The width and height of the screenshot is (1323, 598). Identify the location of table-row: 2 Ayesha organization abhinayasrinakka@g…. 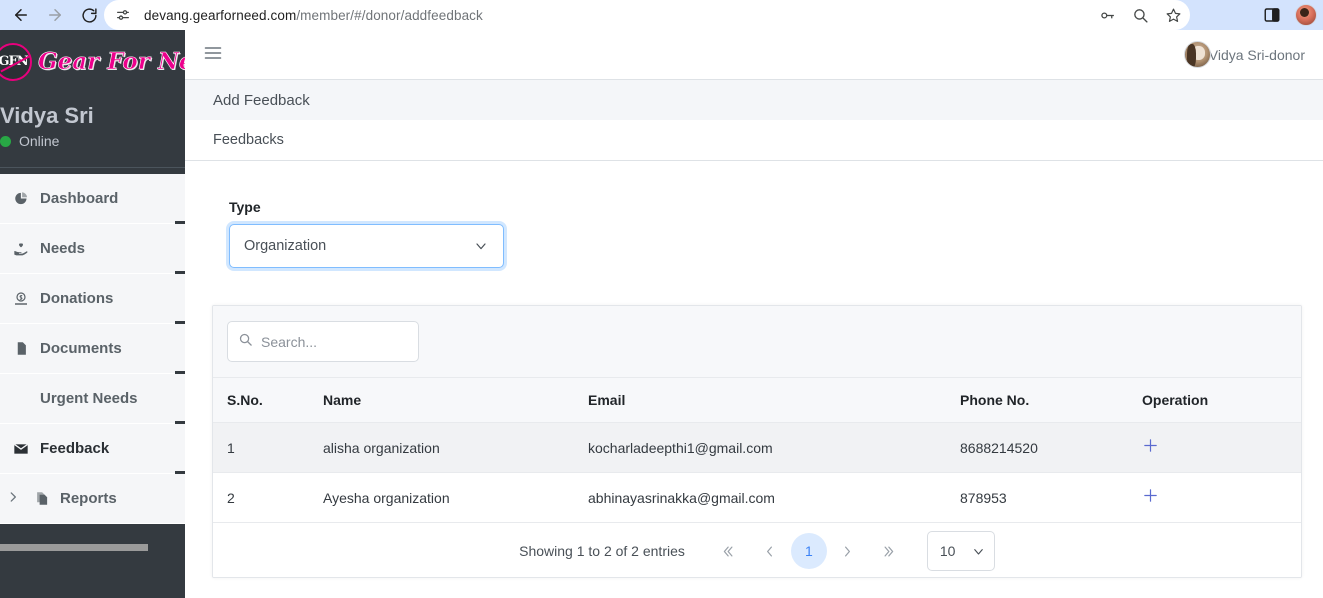
(757, 497).